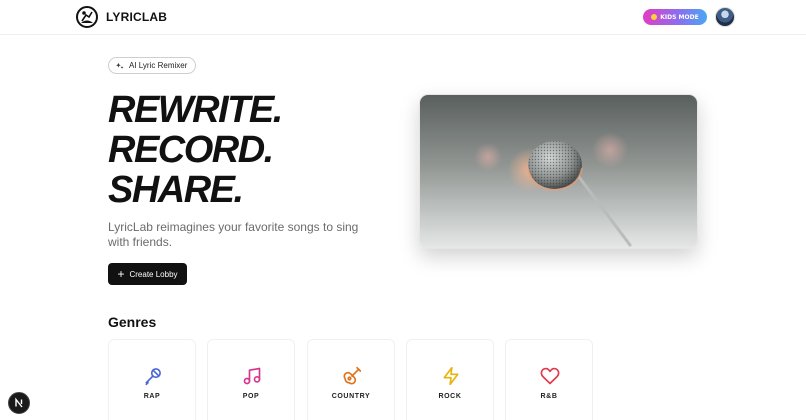  I want to click on kids-mode-button: KIDS MODE, so click(675, 17).